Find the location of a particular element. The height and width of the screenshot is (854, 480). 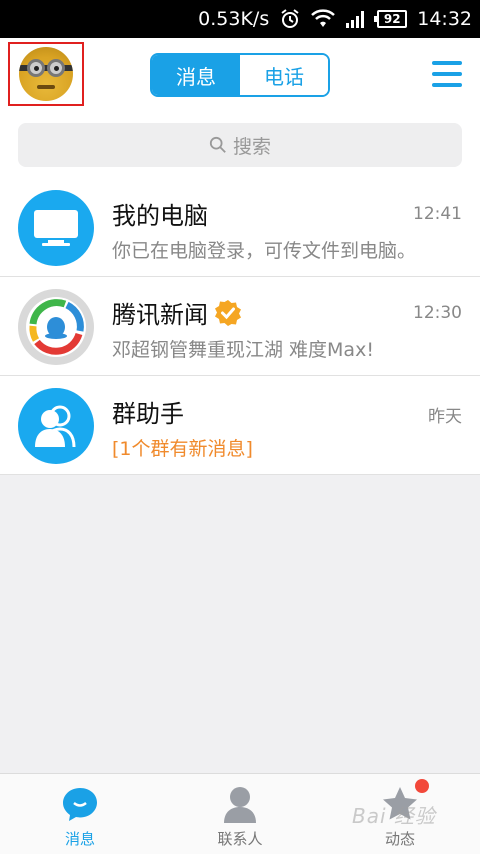

search-placeholder: 搜索 is located at coordinates (251, 146).